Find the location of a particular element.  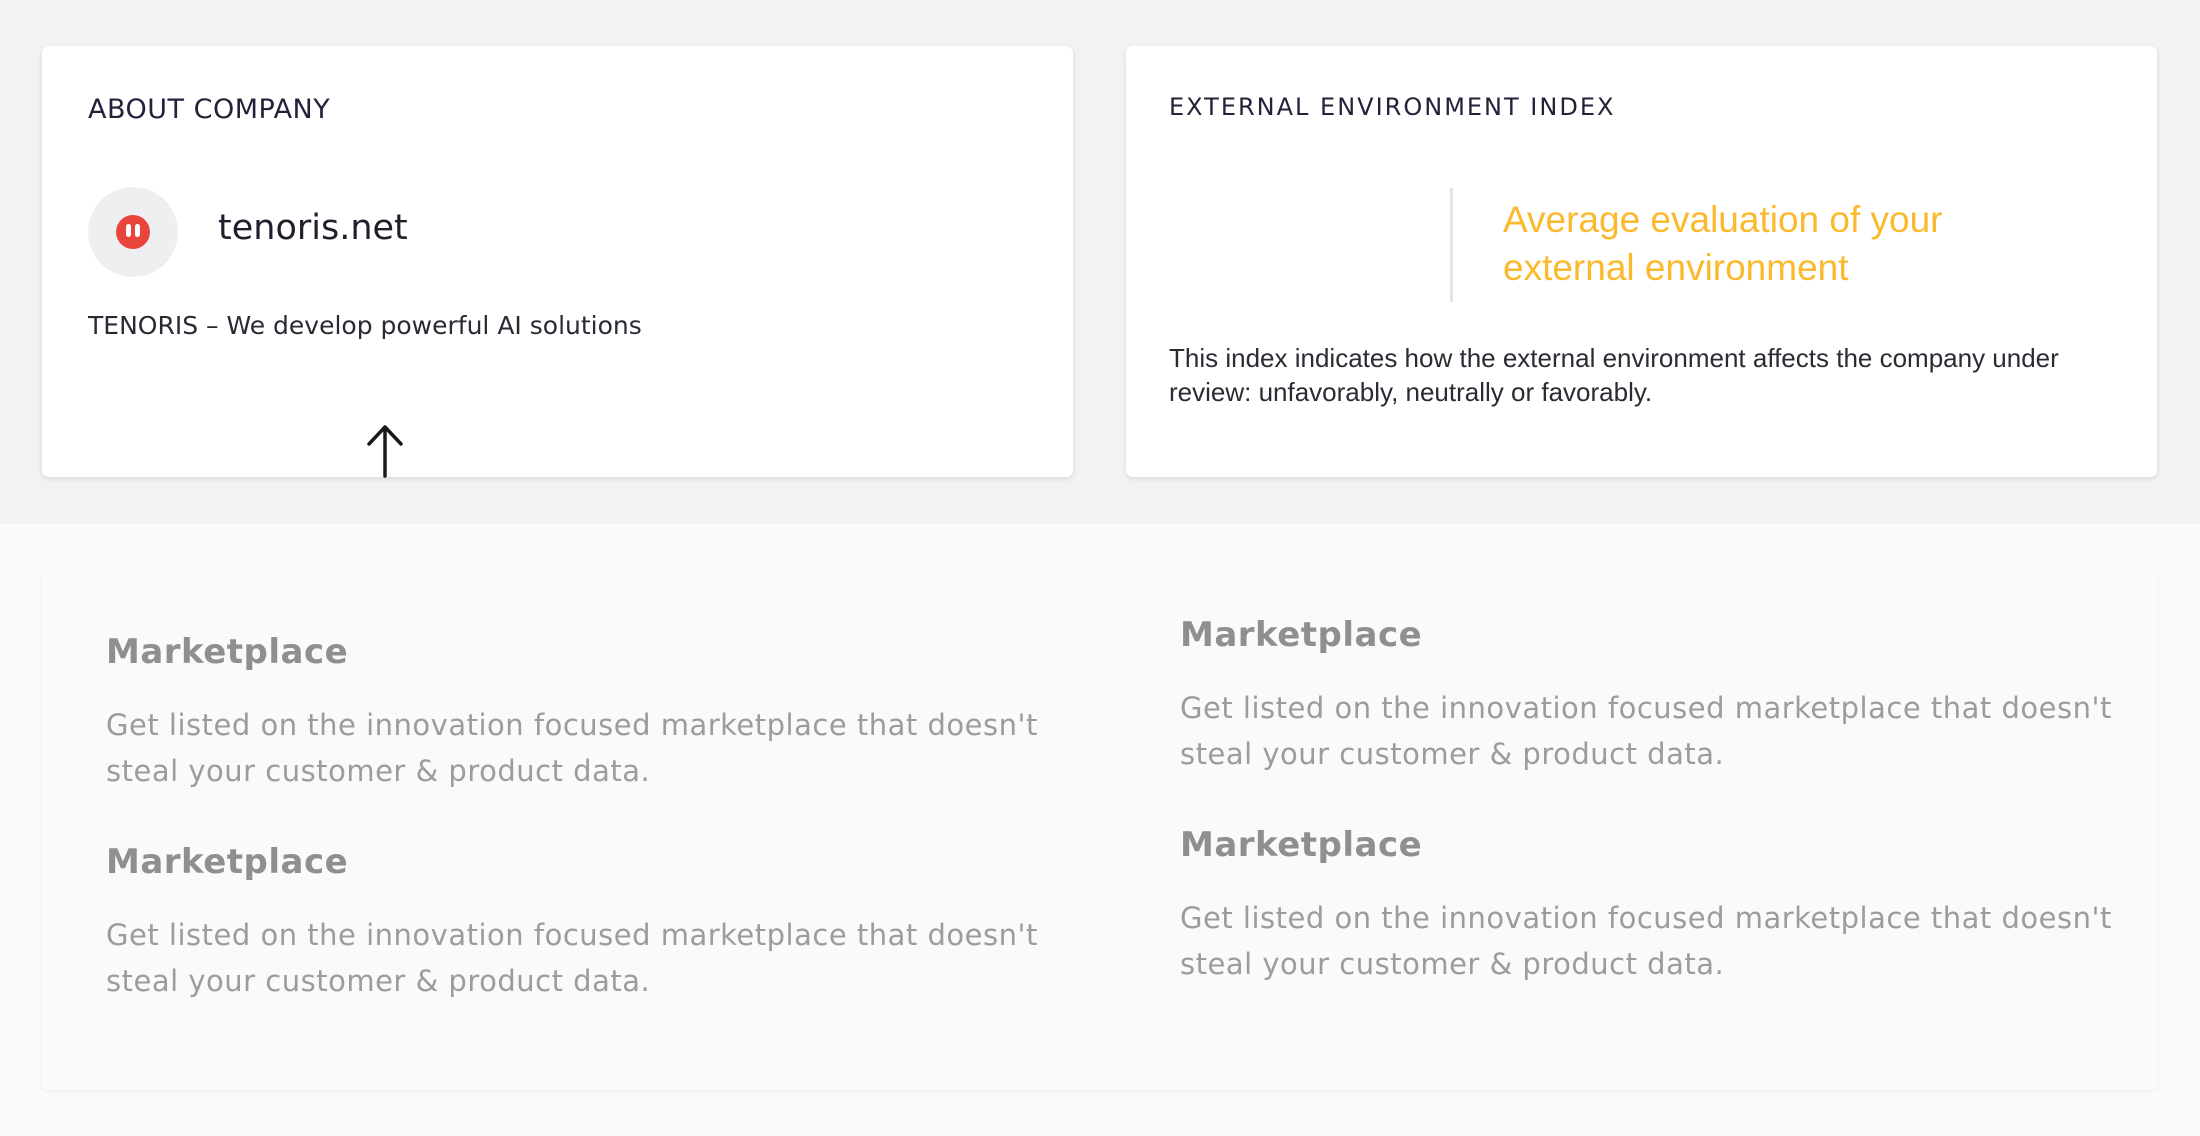

index-gauge-placeholder is located at coordinates (1289, 241).